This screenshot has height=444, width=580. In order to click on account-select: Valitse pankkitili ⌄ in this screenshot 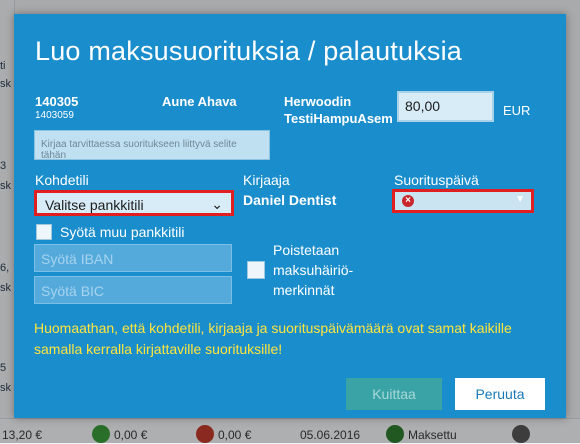, I will do `click(134, 203)`.